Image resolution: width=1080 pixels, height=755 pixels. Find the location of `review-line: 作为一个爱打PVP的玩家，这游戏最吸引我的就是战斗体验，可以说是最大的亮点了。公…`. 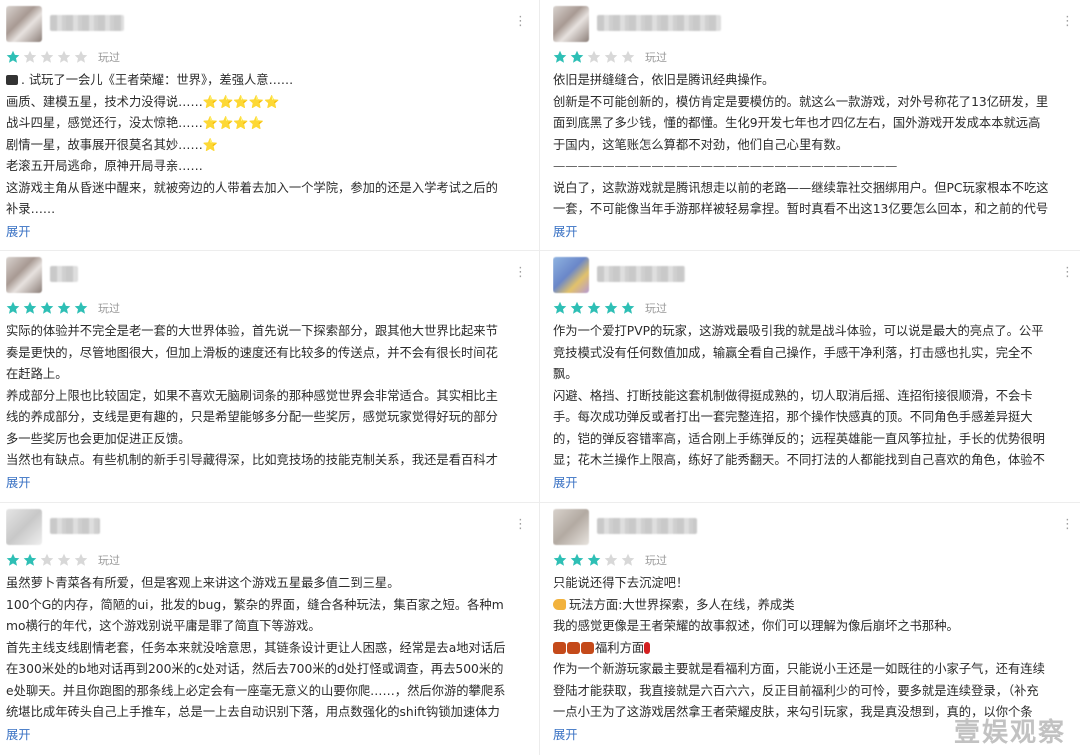

review-line: 作为一个爱打PVP的玩家，这游戏最吸引我的就是战斗体验，可以说是最大的亮点了。公… is located at coordinates (798, 331).